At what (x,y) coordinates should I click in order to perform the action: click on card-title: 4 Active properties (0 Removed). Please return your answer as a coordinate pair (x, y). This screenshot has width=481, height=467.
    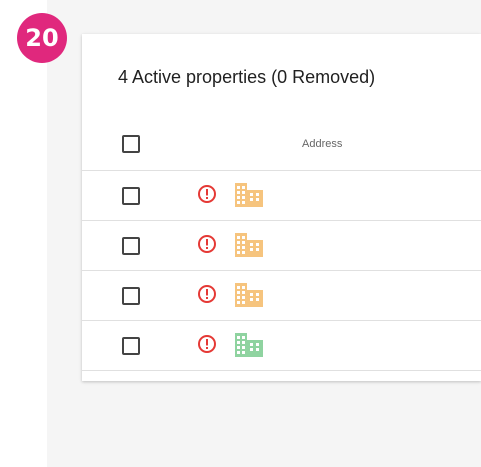
    Looking at the image, I should click on (247, 77).